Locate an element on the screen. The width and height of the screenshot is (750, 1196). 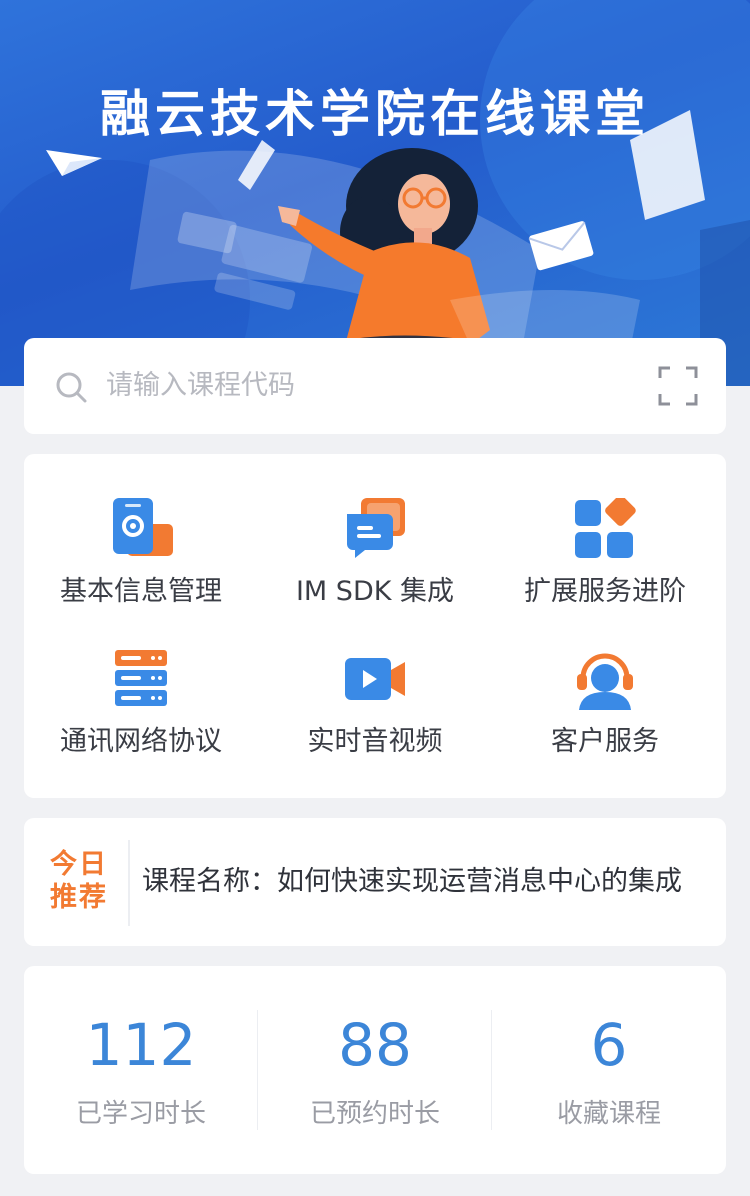
menu-item-customer-service: 客户服务 is located at coordinates (605, 723).